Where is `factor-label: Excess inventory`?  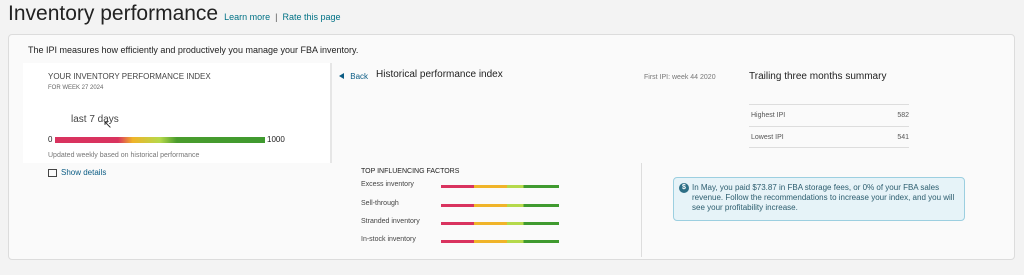
factor-label: Excess inventory is located at coordinates (387, 184).